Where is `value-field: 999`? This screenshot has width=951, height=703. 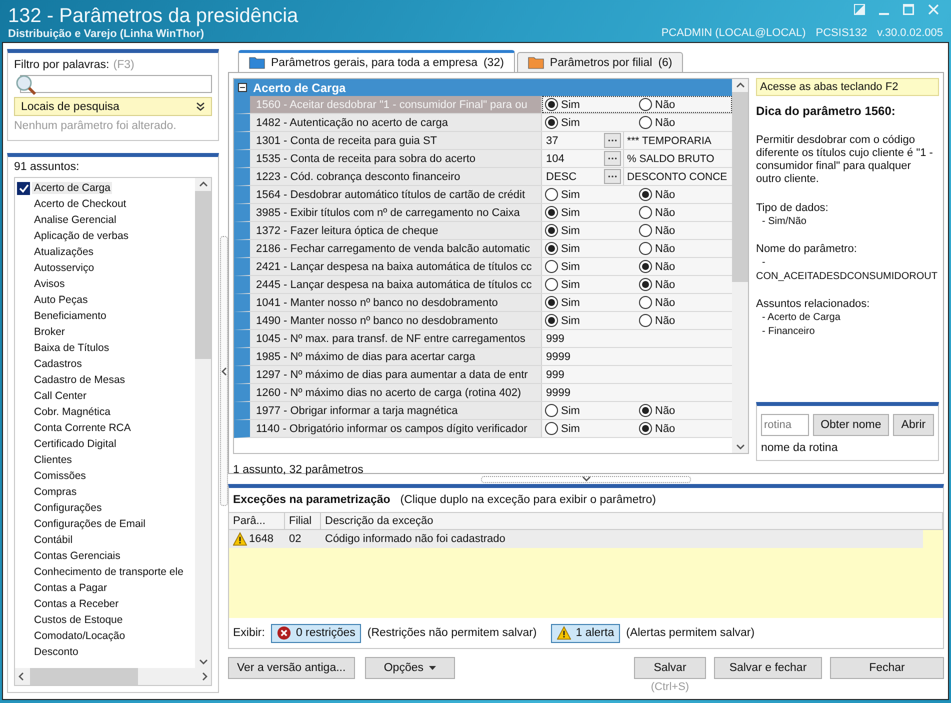 value-field: 999 is located at coordinates (553, 374).